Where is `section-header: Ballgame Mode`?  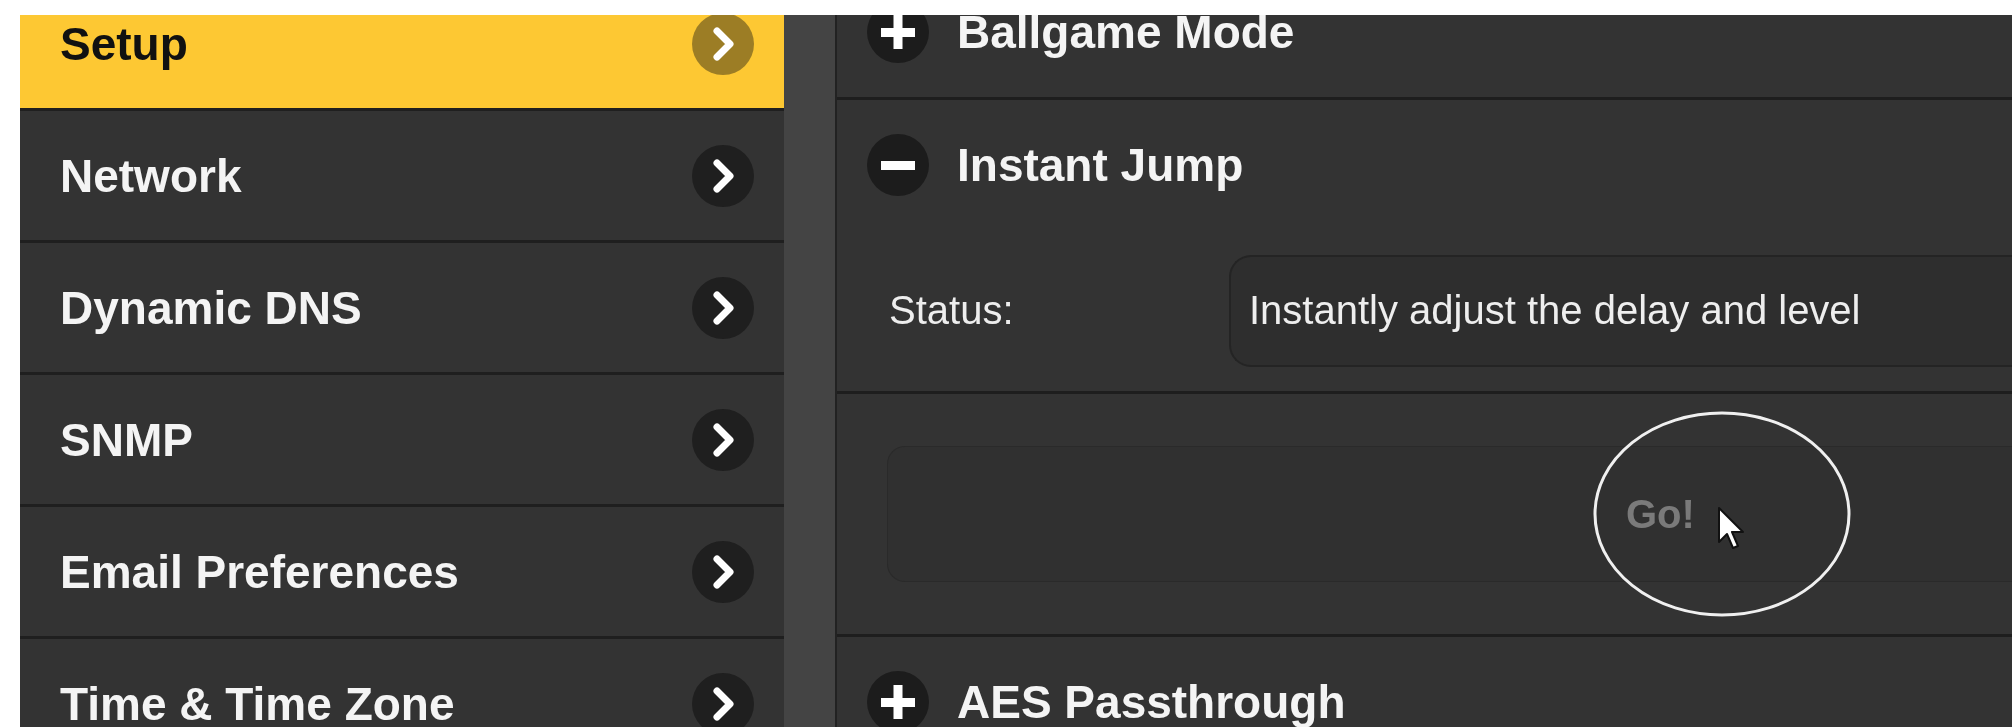 section-header: Ballgame Mode is located at coordinates (1424, 56).